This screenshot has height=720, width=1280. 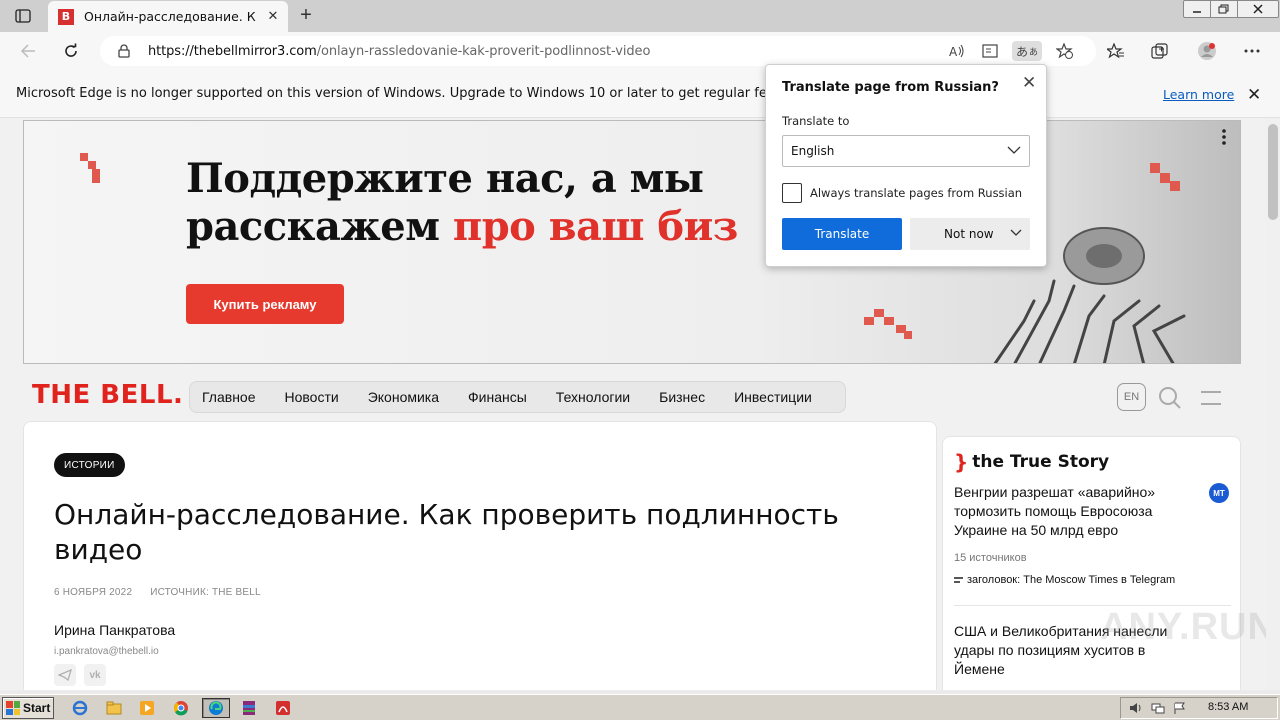 What do you see at coordinates (958, 579) in the screenshot?
I see `list-icon` at bounding box center [958, 579].